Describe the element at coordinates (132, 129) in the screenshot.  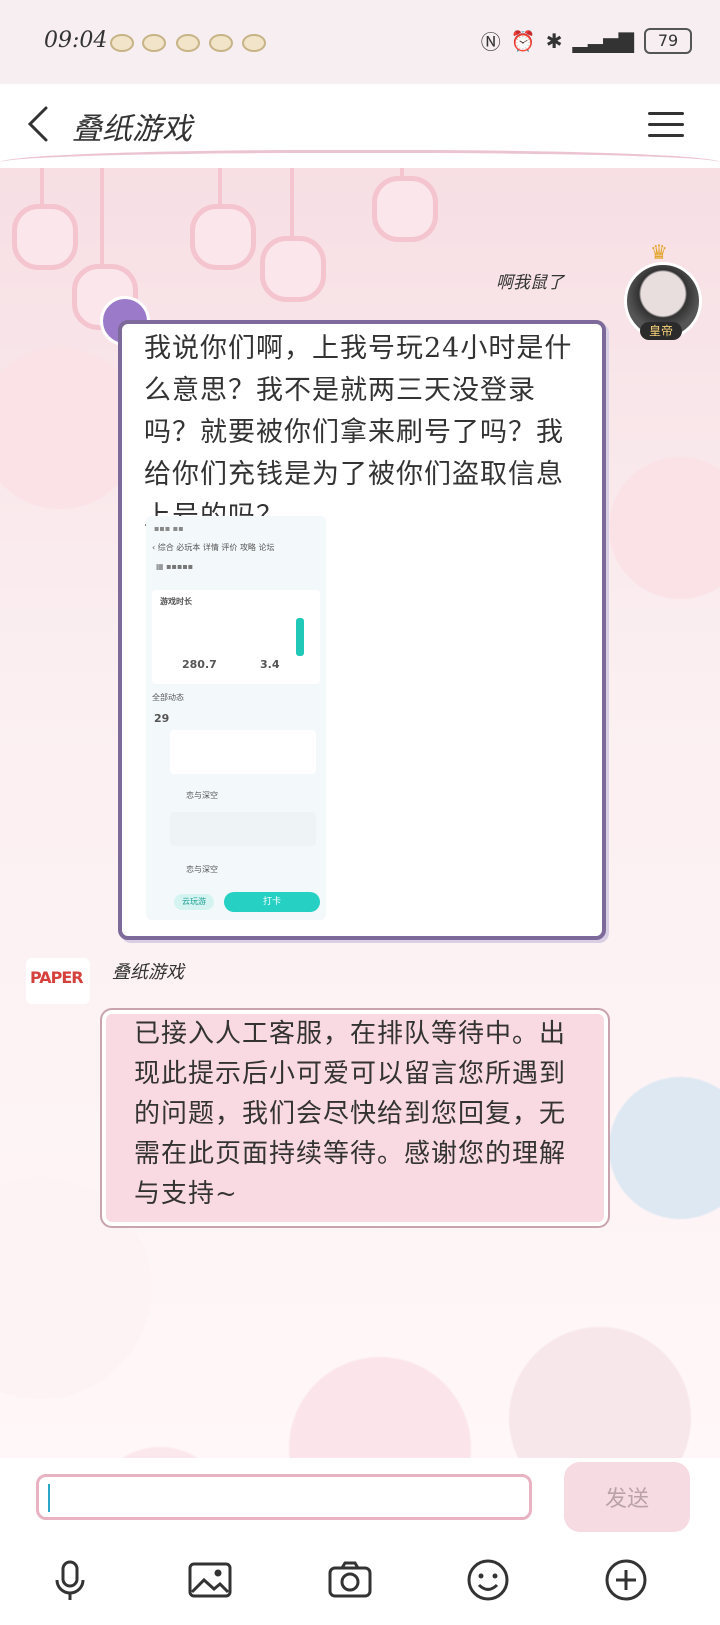
I see `page-title: 叠纸游戏` at that location.